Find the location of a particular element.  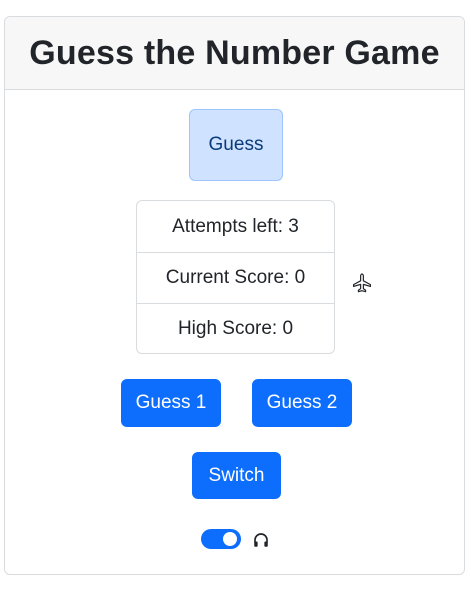

high-score: High Score: 0 is located at coordinates (235, 328).